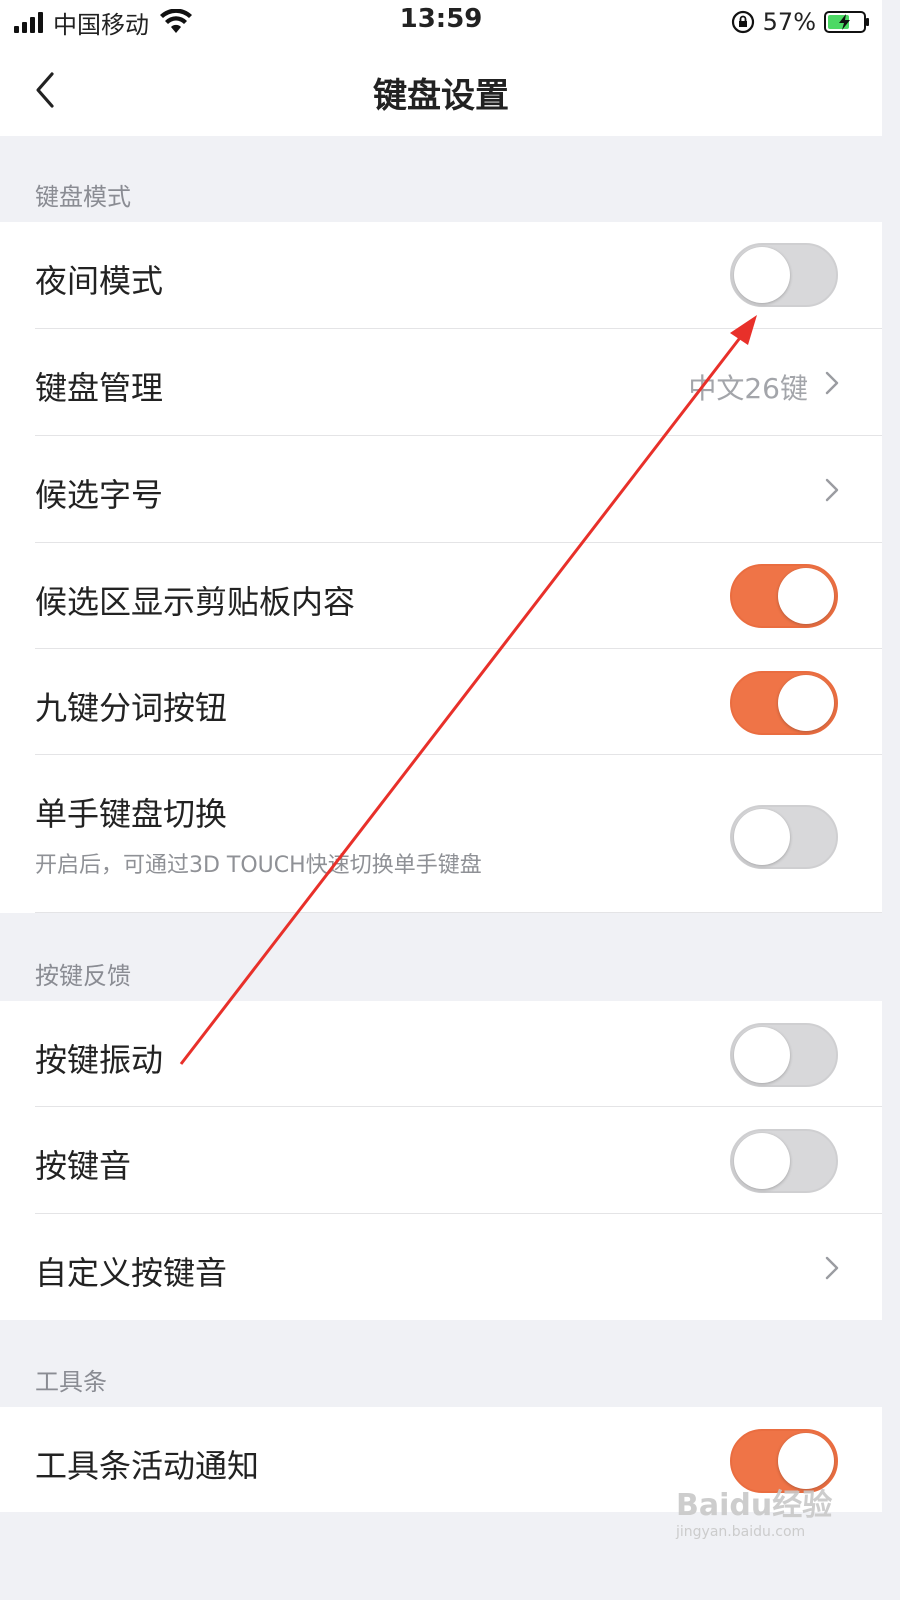 The image size is (900, 1600). What do you see at coordinates (846, 22) in the screenshot?
I see `battery-charging-icon` at bounding box center [846, 22].